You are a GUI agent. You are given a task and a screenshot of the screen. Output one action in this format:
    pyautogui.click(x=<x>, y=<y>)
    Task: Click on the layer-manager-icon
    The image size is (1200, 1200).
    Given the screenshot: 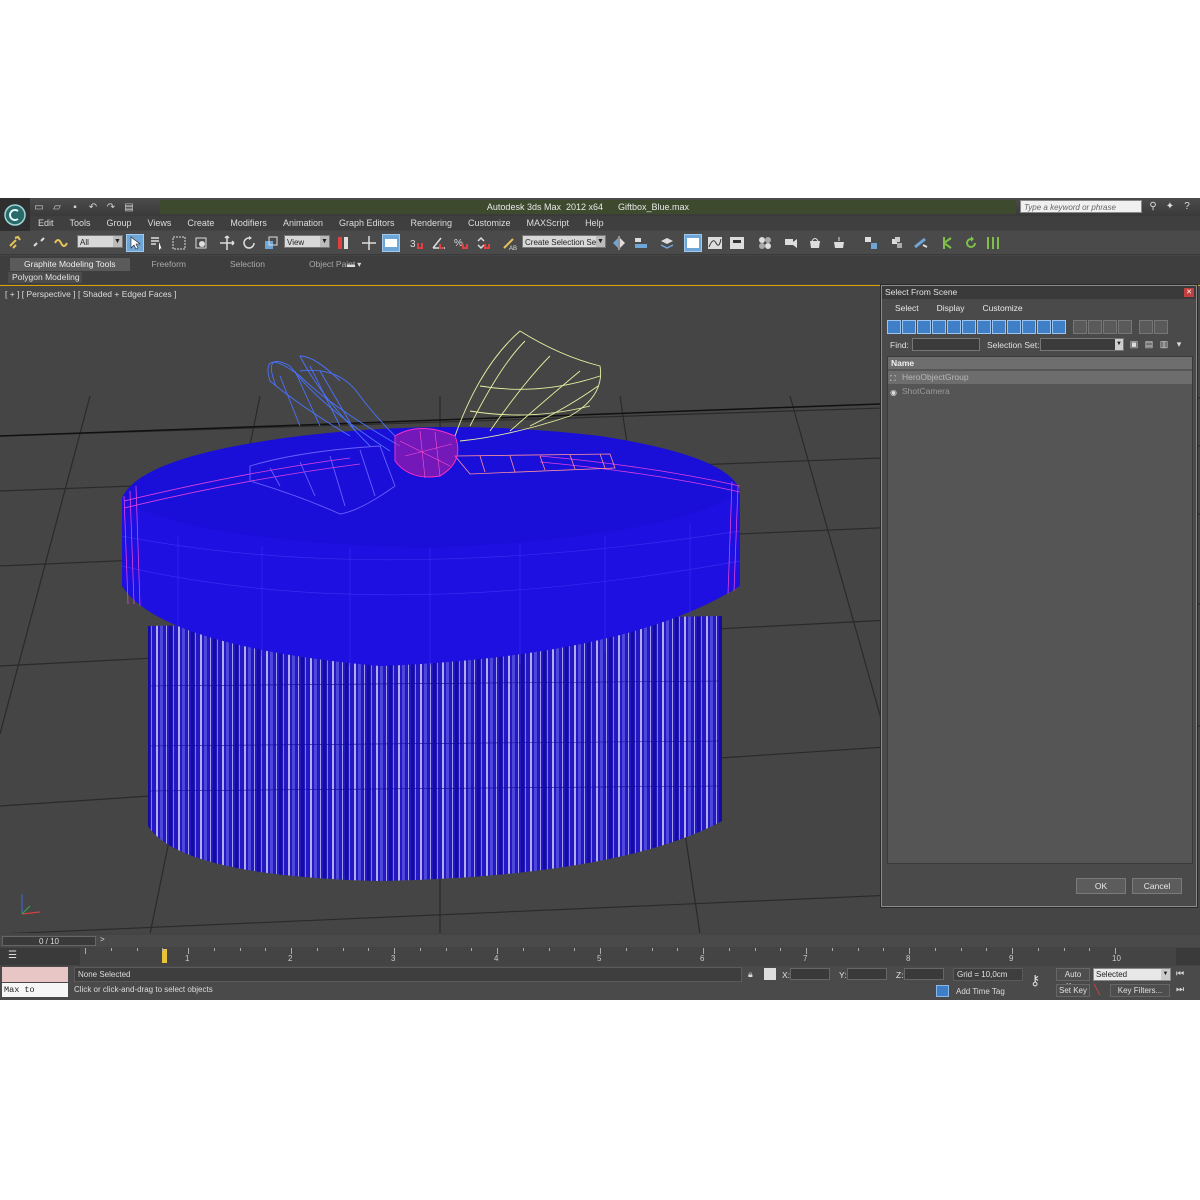 What is the action you would take?
    pyautogui.click(x=667, y=243)
    